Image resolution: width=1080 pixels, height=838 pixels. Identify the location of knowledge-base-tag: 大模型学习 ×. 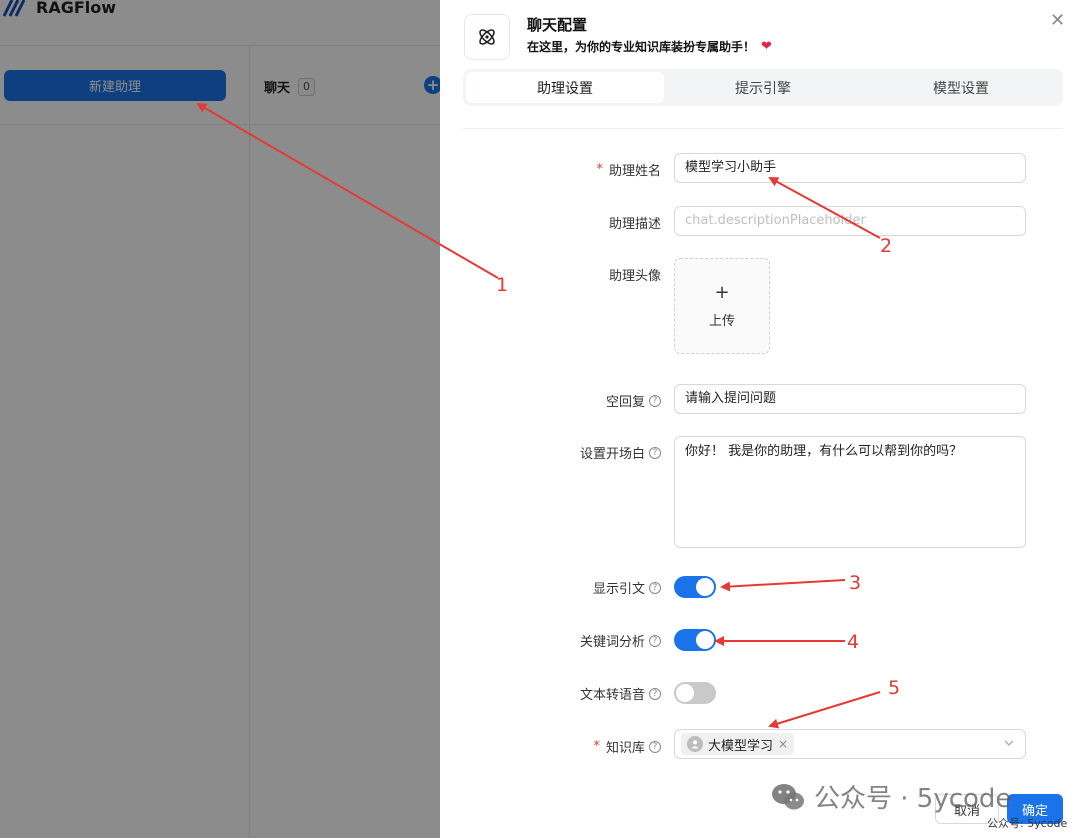
(738, 744).